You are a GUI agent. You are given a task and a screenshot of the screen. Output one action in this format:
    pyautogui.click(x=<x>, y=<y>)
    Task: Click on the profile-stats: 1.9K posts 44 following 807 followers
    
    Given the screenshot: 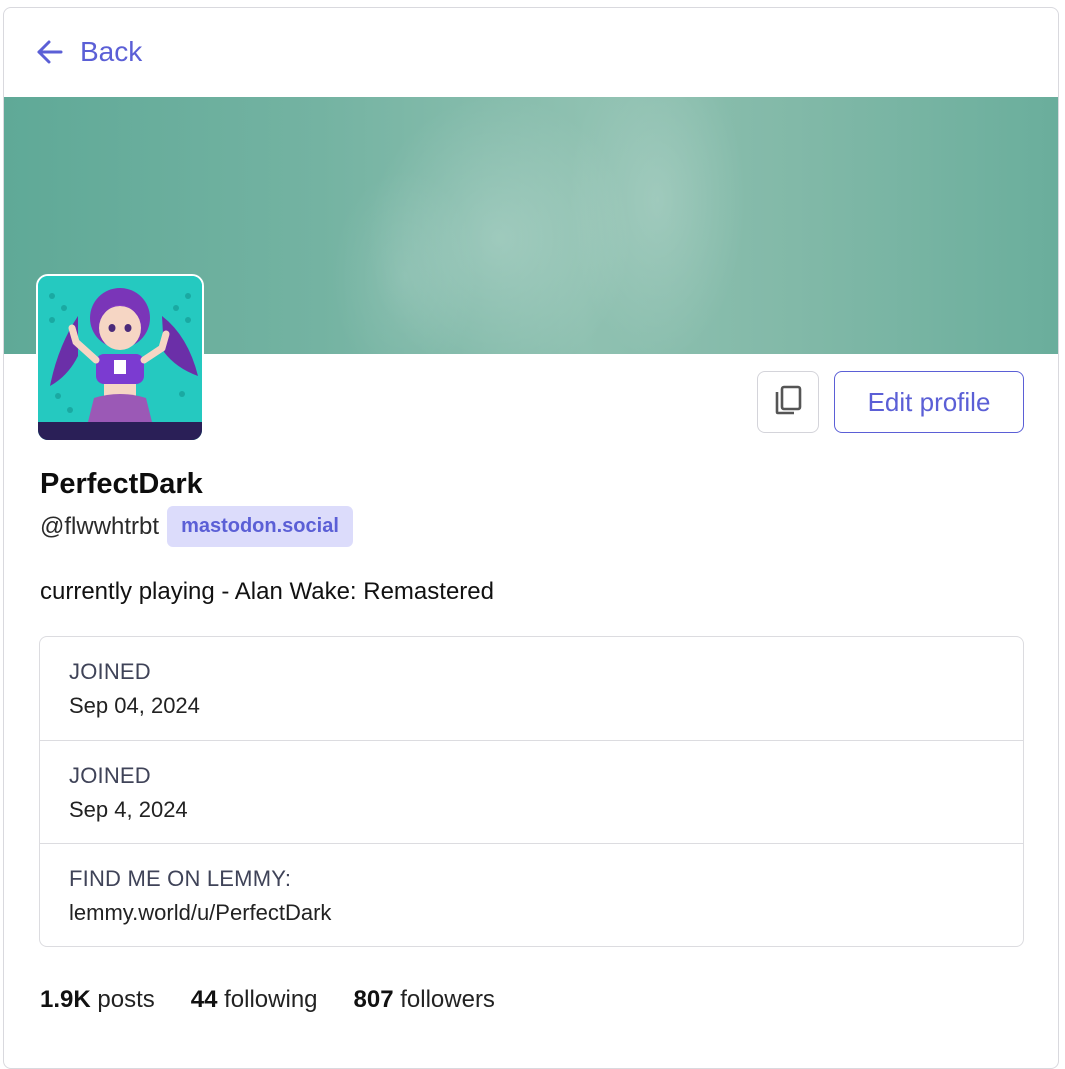 What is the action you would take?
    pyautogui.click(x=267, y=1000)
    